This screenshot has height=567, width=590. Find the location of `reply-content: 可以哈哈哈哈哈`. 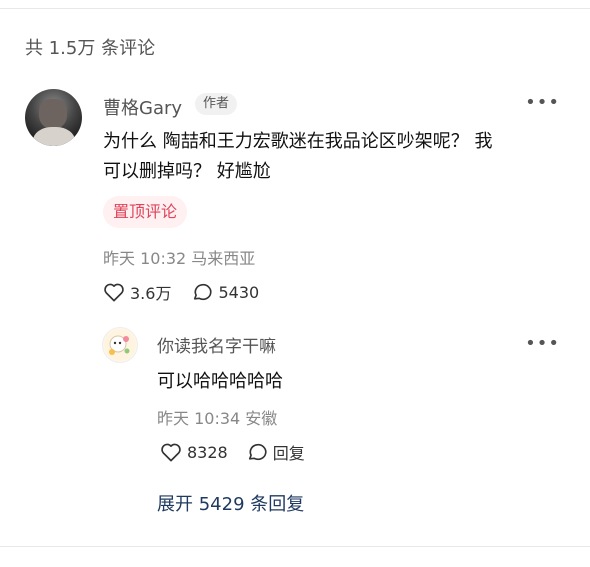

reply-content: 可以哈哈哈哈哈 is located at coordinates (220, 381).